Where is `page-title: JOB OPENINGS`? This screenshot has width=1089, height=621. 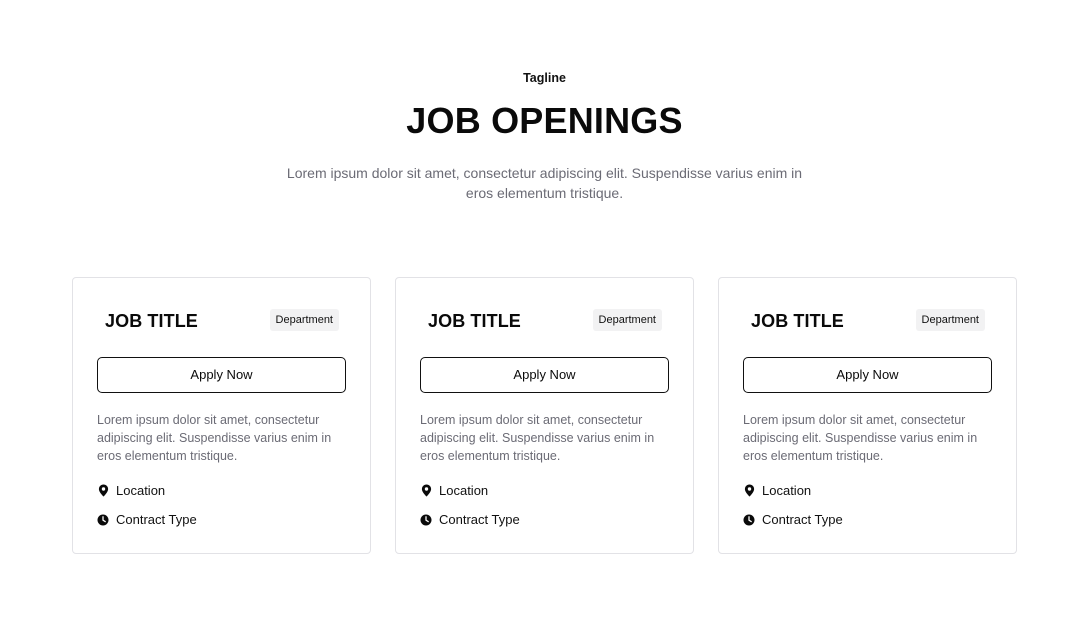
page-title: JOB OPENINGS is located at coordinates (544, 120).